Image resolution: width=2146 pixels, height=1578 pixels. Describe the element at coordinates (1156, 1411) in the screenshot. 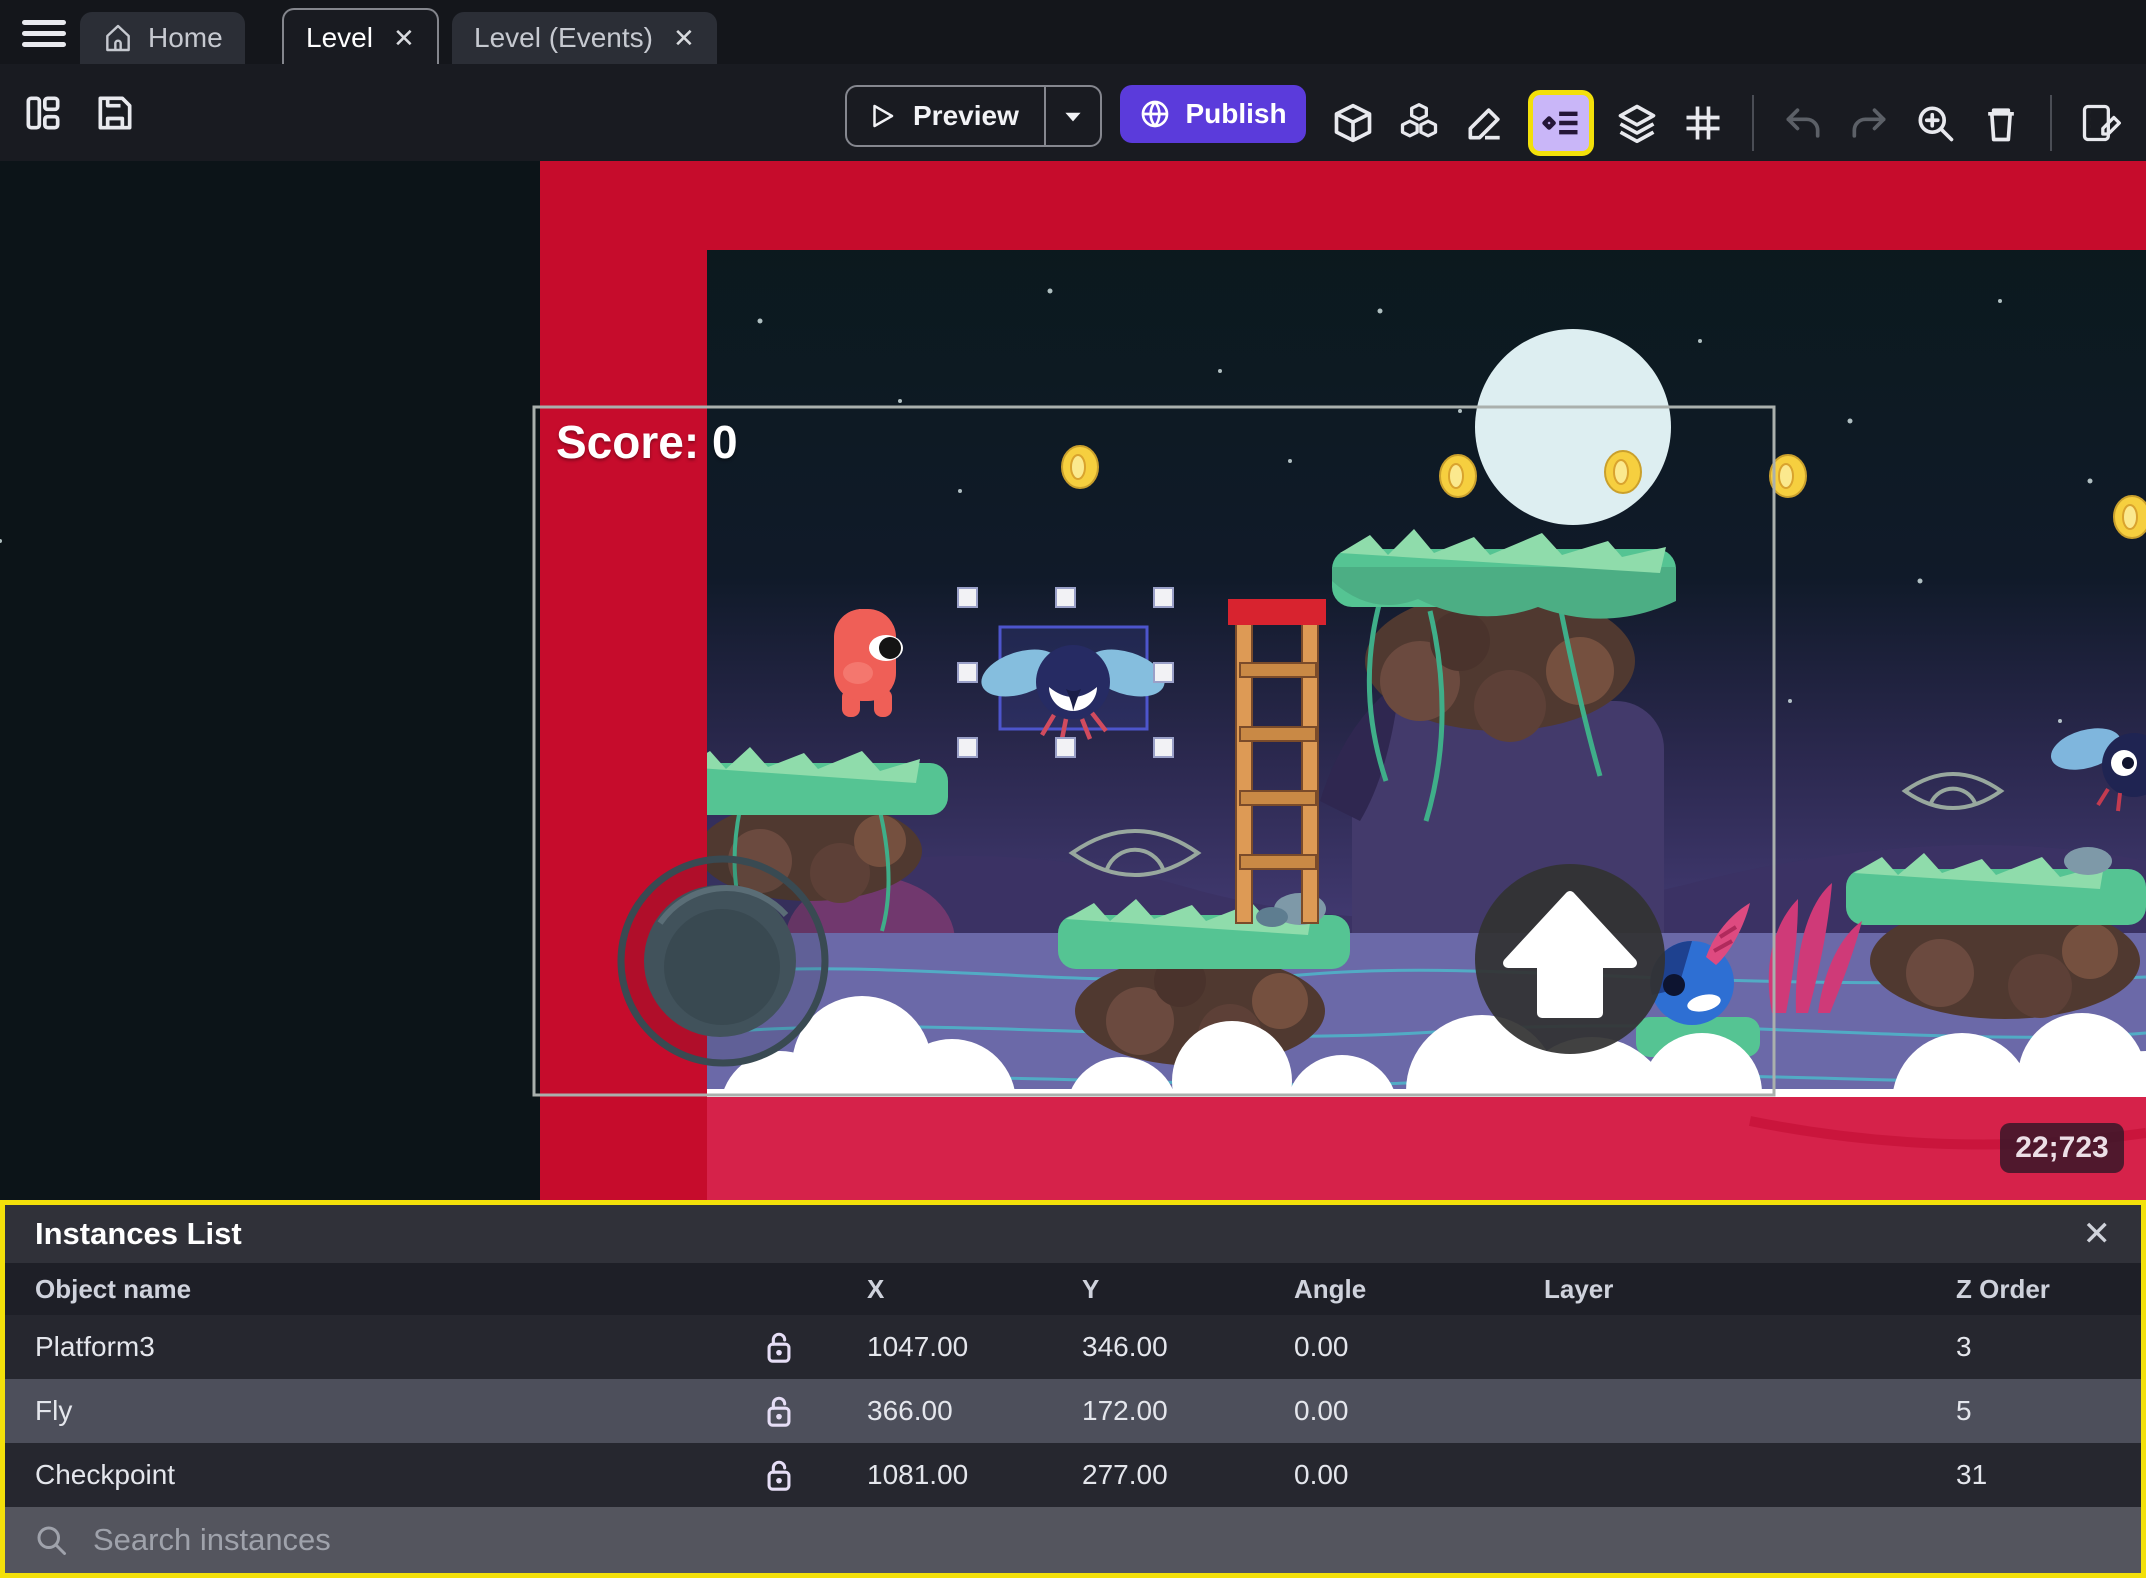

I see `instance-y: 172.00` at that location.